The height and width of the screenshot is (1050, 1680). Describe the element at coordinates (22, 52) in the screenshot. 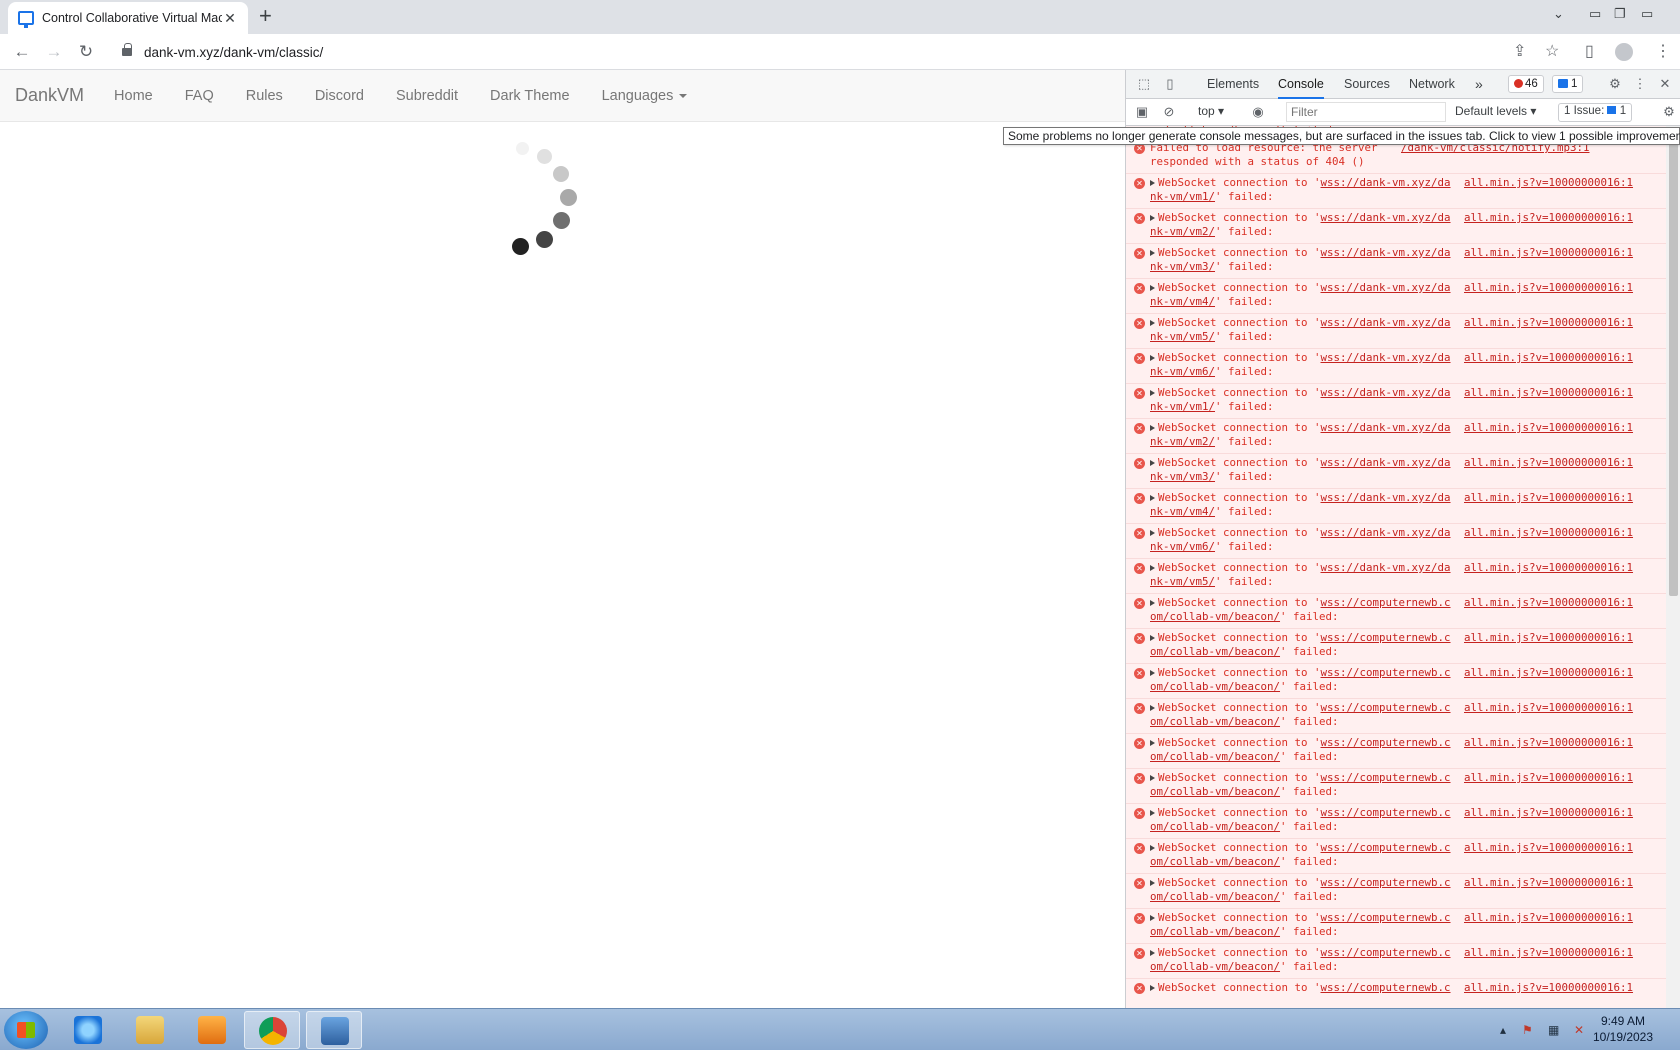

I see `back-icon: ←` at that location.